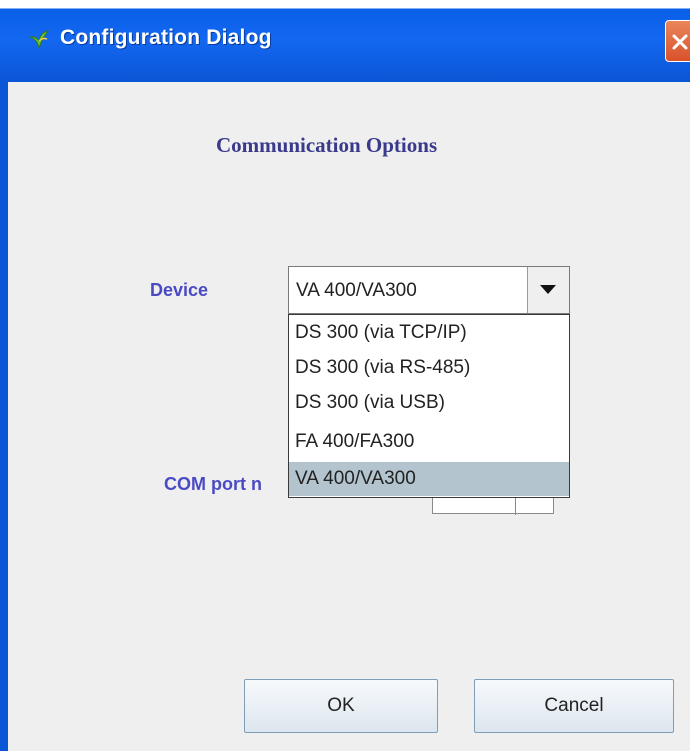  What do you see at coordinates (429, 442) in the screenshot?
I see `device-option-fa400: FA 400/FA300` at bounding box center [429, 442].